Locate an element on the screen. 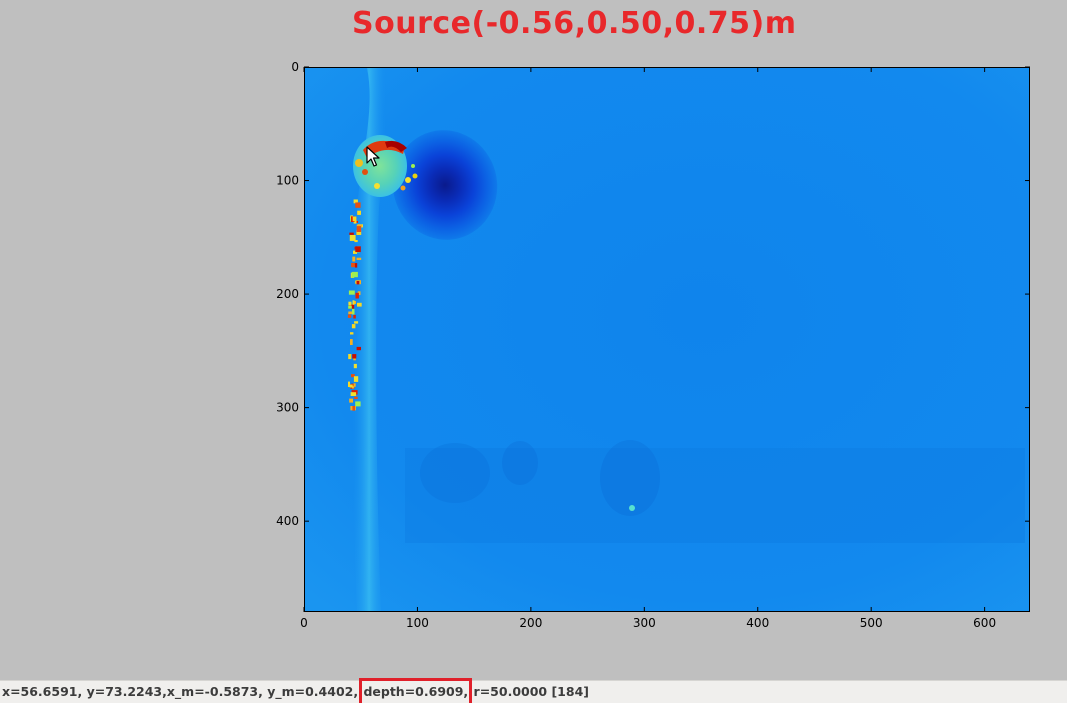 The image size is (1067, 703). y-tick-label: 400 is located at coordinates (287, 521).